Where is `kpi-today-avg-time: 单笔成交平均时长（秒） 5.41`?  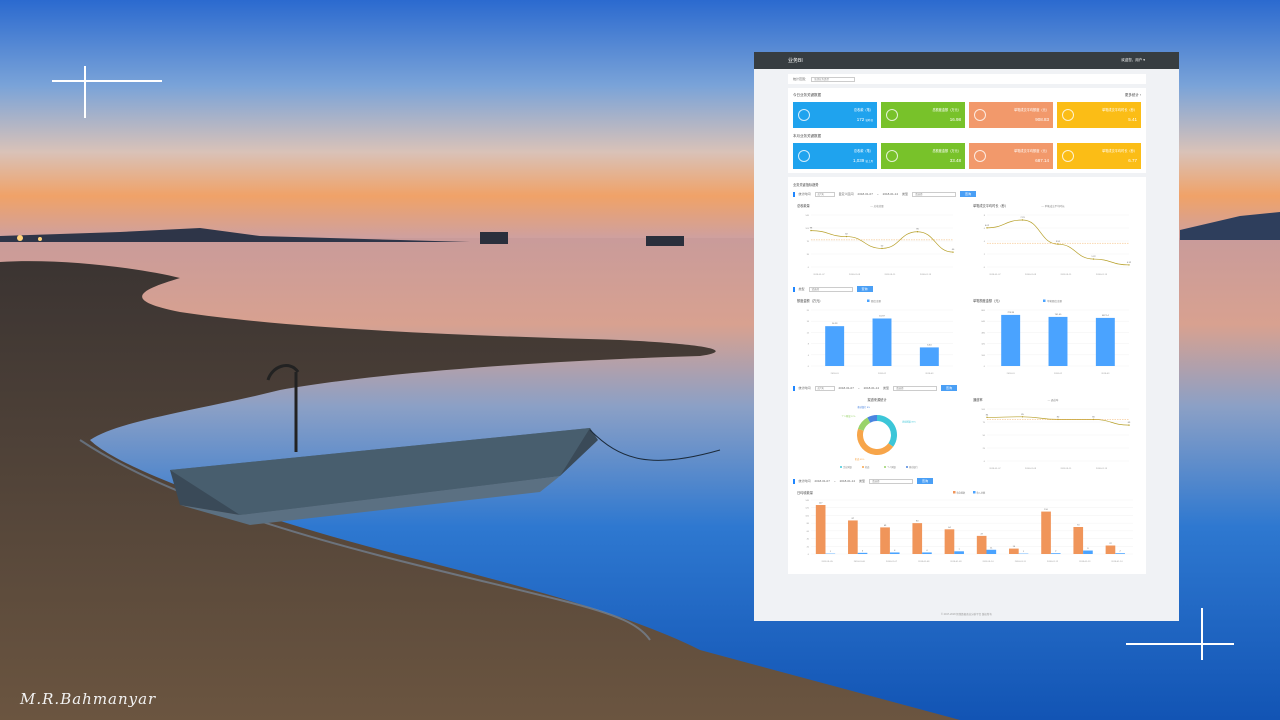 kpi-today-avg-time: 单笔成交平均时长（秒） 5.41 is located at coordinates (1099, 115).